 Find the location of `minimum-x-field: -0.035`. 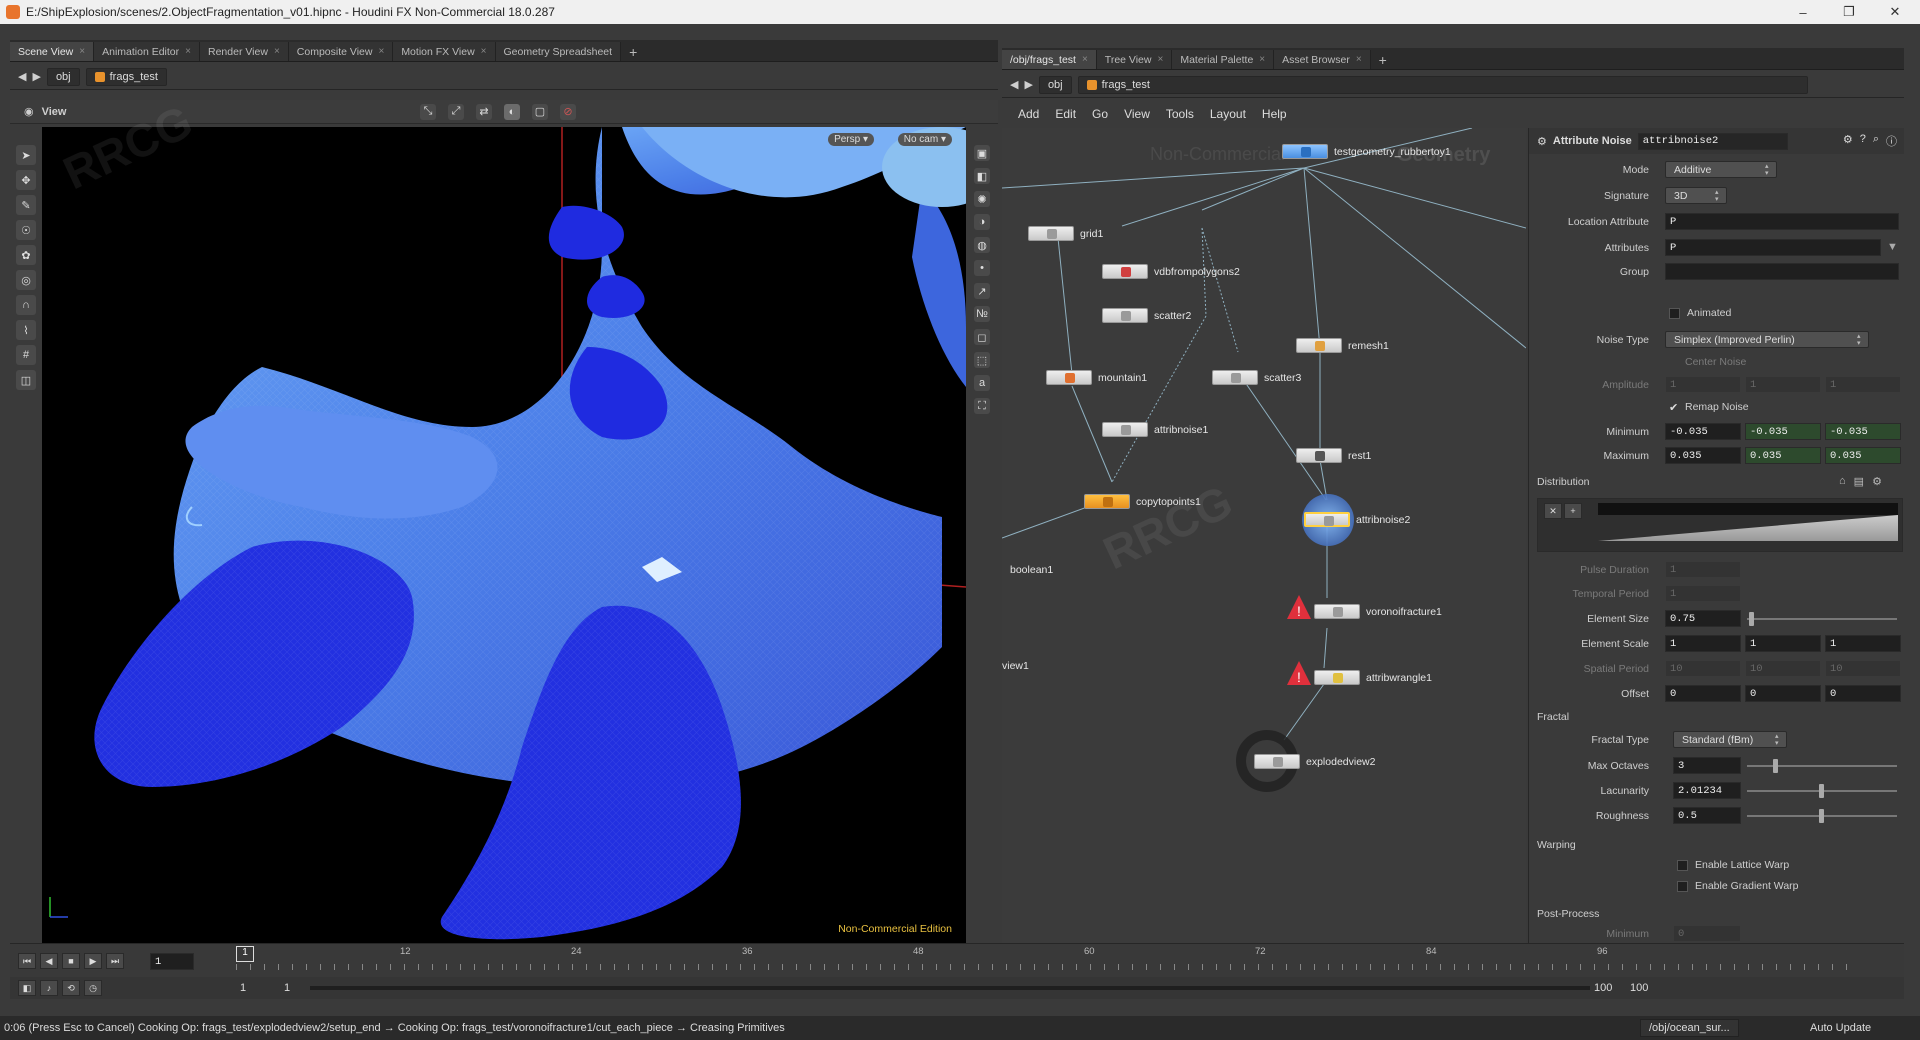

minimum-x-field: -0.035 is located at coordinates (1703, 431).